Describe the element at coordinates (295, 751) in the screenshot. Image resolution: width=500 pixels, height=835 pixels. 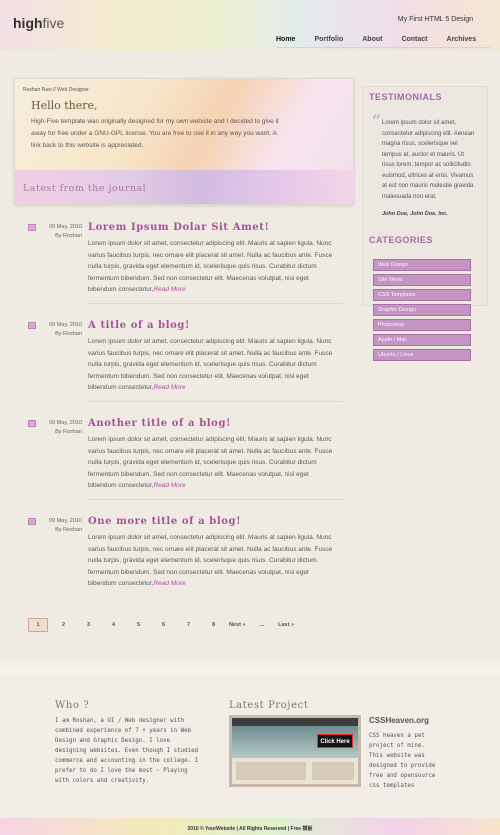
I see `project-thumbnail: Click Here` at that location.